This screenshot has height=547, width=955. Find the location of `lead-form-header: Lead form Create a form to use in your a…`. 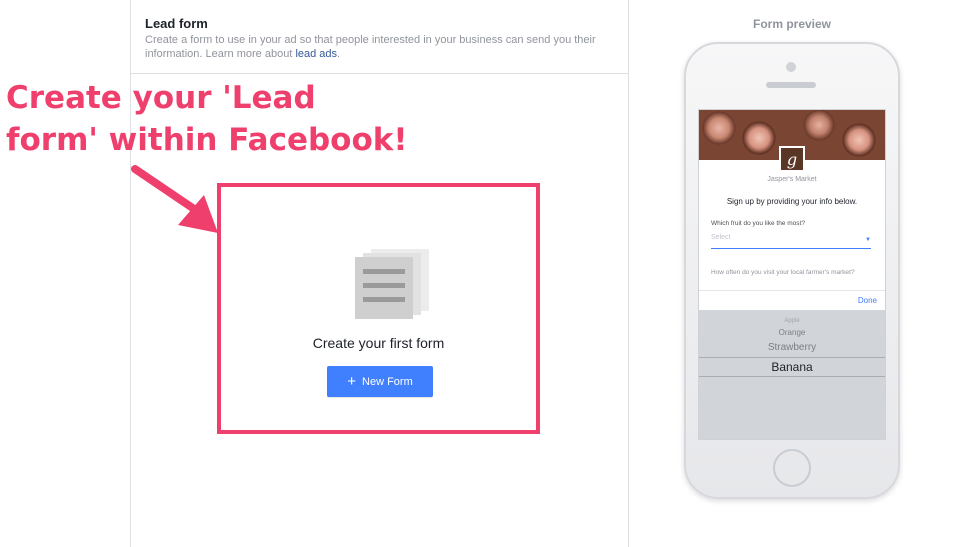

lead-form-header: Lead form Create a form to use in your a… is located at coordinates (379, 37).